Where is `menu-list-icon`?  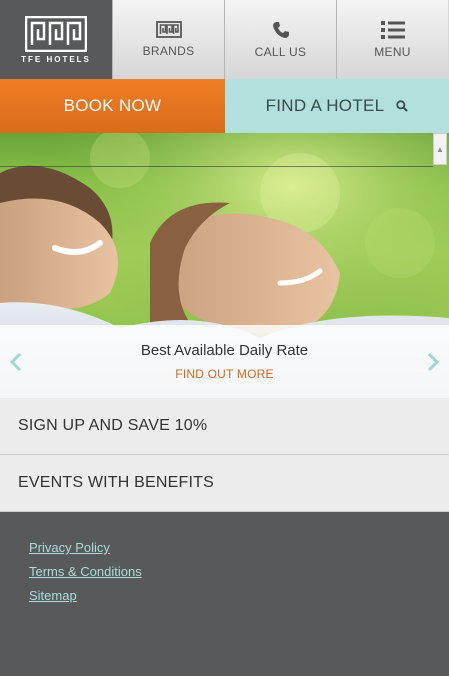 menu-list-icon is located at coordinates (392, 29).